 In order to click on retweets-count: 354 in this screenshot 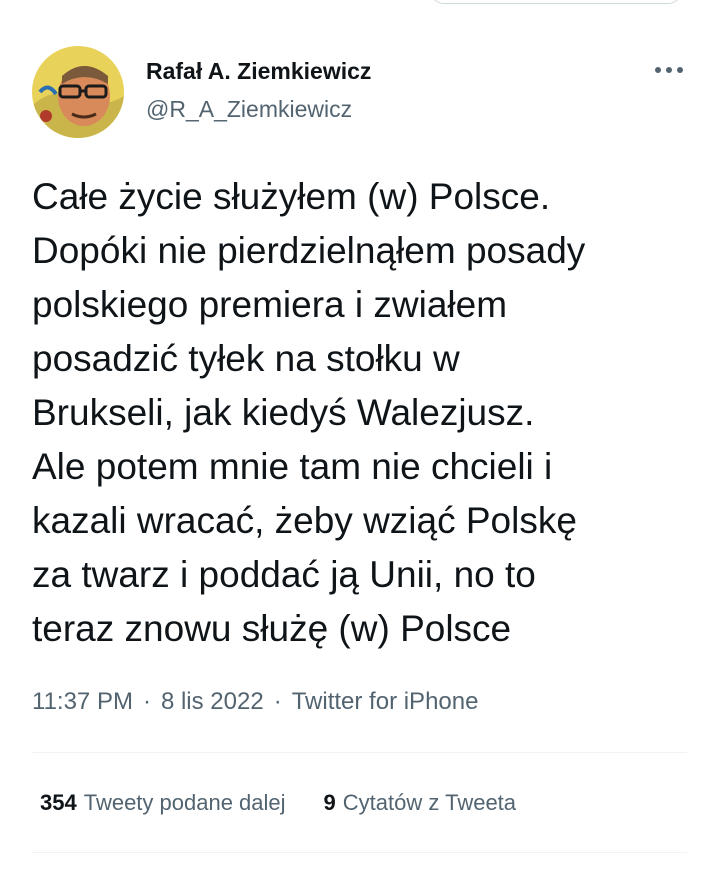, I will do `click(58, 802)`.